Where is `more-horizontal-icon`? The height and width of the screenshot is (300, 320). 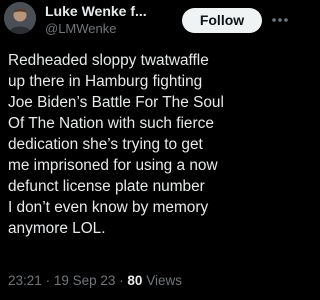
more-horizontal-icon is located at coordinates (280, 20).